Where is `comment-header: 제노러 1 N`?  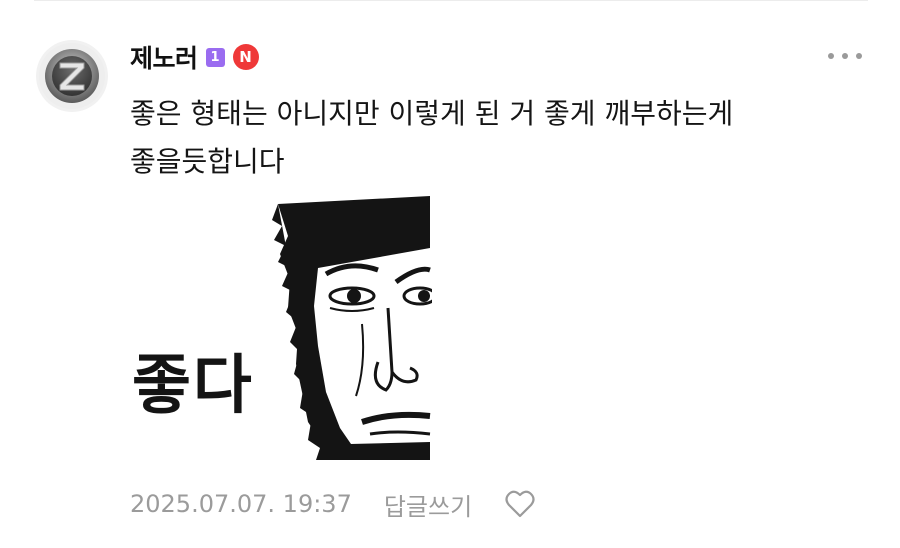 comment-header: 제노러 1 N is located at coordinates (194, 57).